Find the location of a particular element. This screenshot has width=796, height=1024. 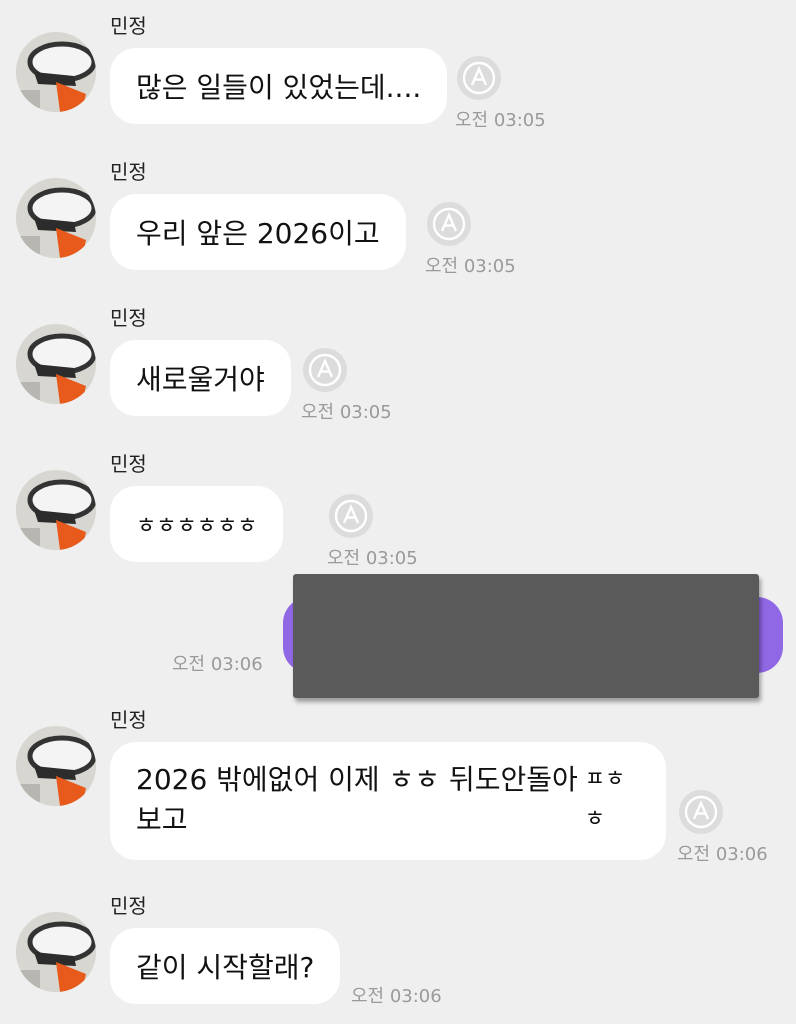

redaction-block is located at coordinates (526, 636).